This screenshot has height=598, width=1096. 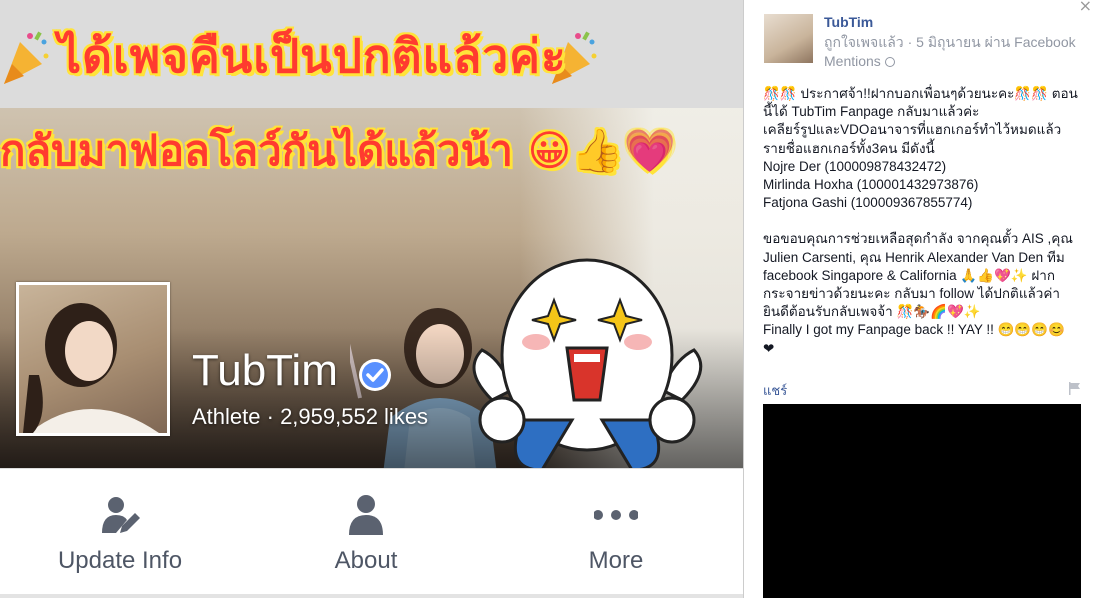 What do you see at coordinates (864, 42) in the screenshot?
I see `post-action: ถูกใจเพจแล้ว` at bounding box center [864, 42].